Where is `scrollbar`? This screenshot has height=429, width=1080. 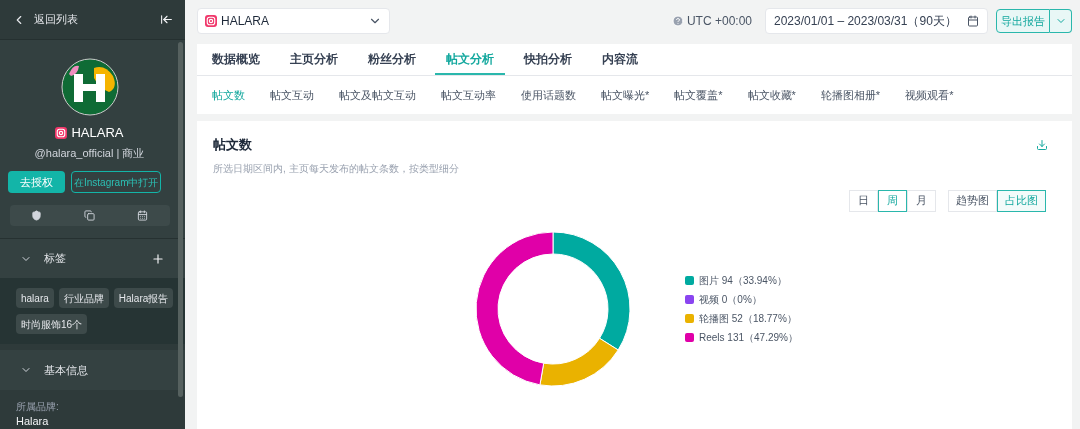 scrollbar is located at coordinates (180, 219).